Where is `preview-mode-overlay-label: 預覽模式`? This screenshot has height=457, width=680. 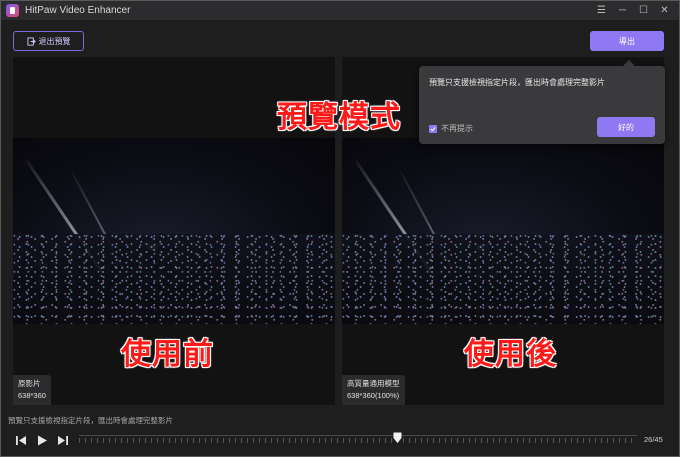
preview-mode-overlay-label: 預覽模式 is located at coordinates (339, 117).